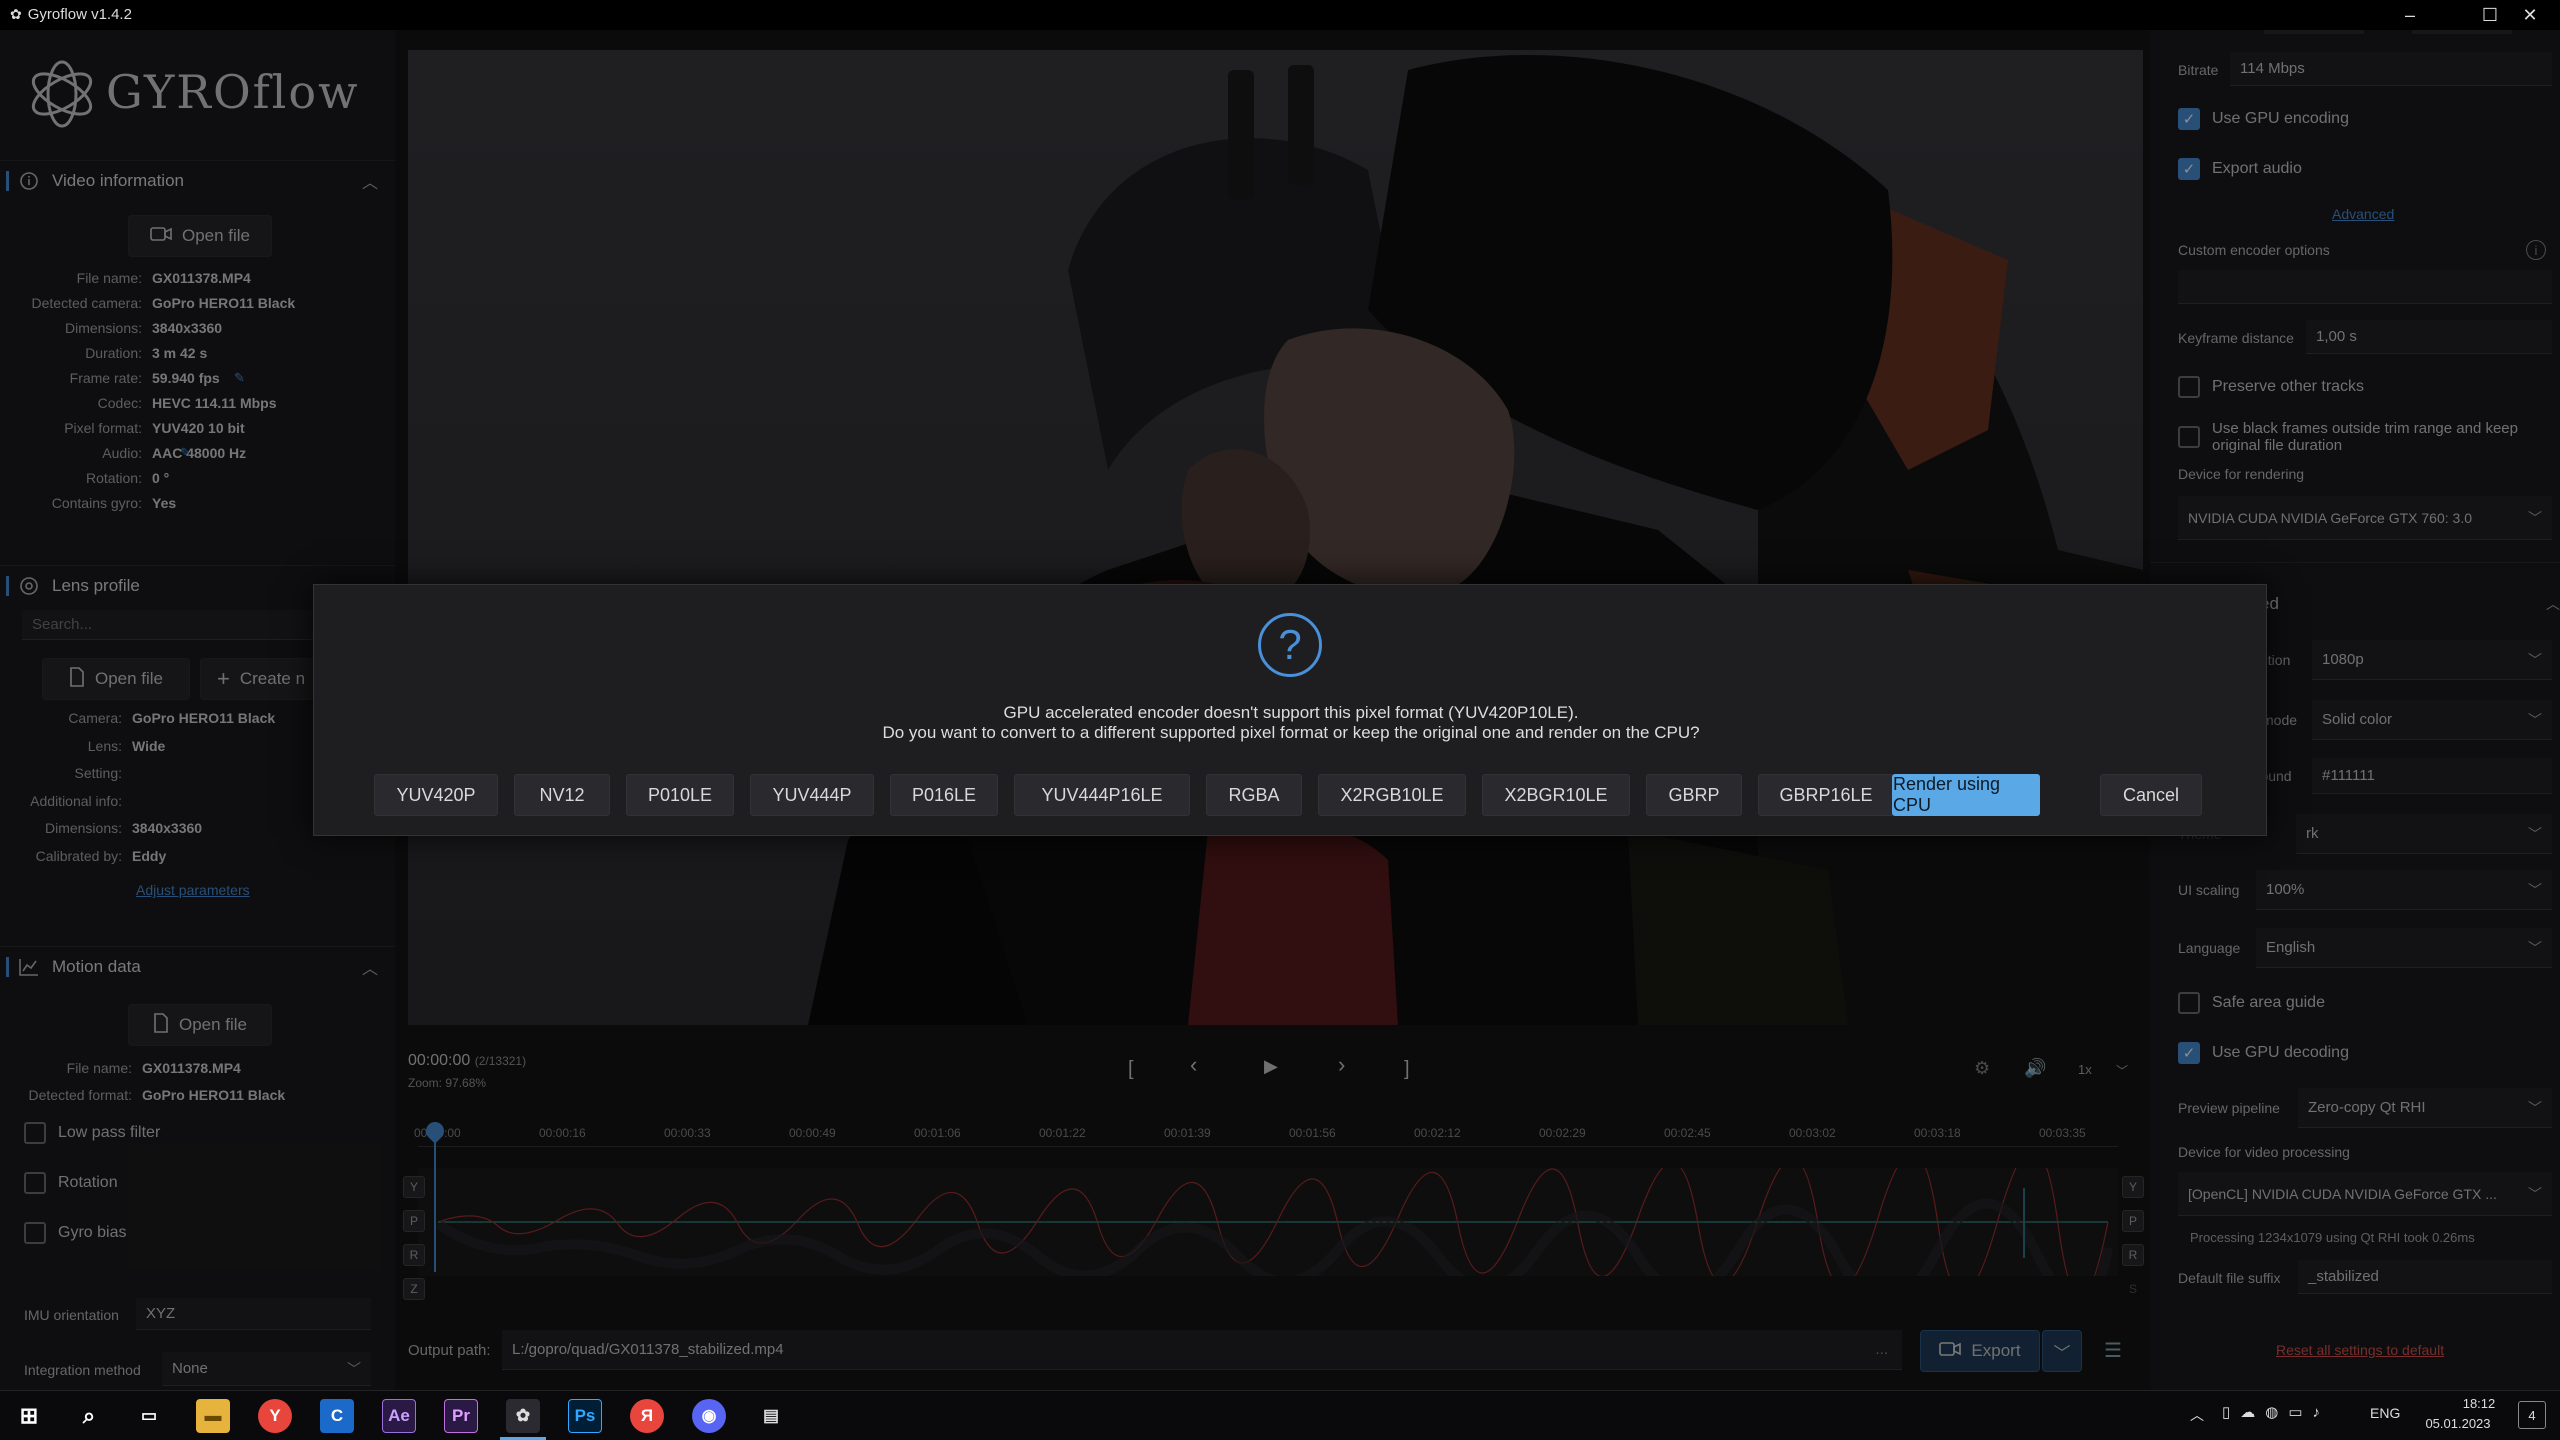 Image resolution: width=2560 pixels, height=1440 pixels. What do you see at coordinates (1392, 795) in the screenshot?
I see `pixel-format-button: X2RGB10LE` at bounding box center [1392, 795].